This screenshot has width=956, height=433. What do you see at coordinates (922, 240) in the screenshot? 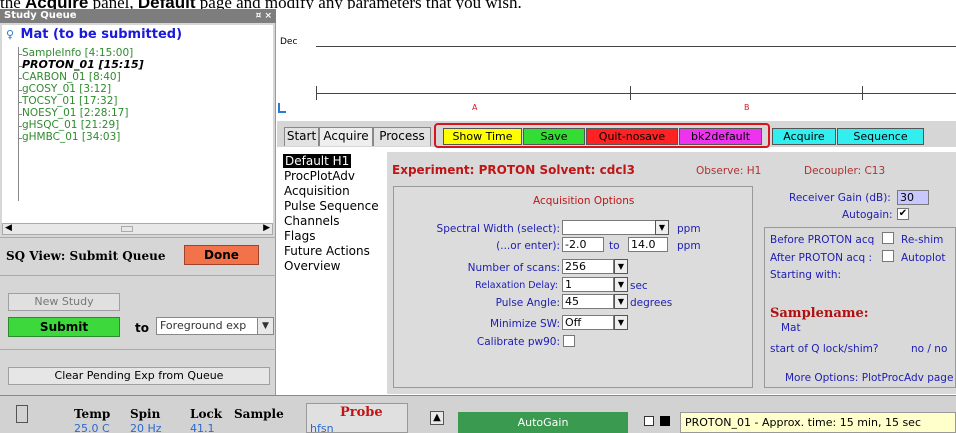
I see `reshim-label: Re-shim` at bounding box center [922, 240].